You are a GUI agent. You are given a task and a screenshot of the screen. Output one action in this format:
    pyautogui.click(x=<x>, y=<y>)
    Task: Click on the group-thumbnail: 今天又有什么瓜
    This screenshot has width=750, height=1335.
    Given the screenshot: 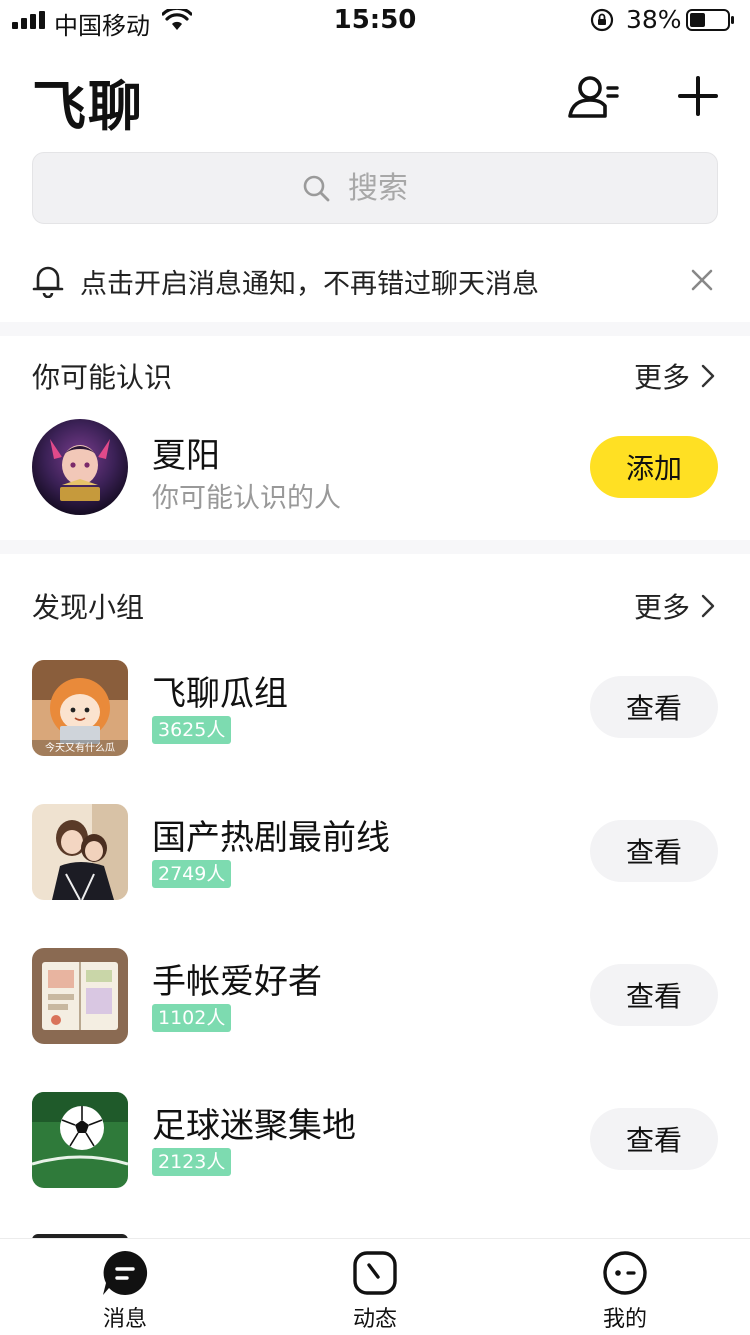 What is the action you would take?
    pyautogui.click(x=80, y=708)
    